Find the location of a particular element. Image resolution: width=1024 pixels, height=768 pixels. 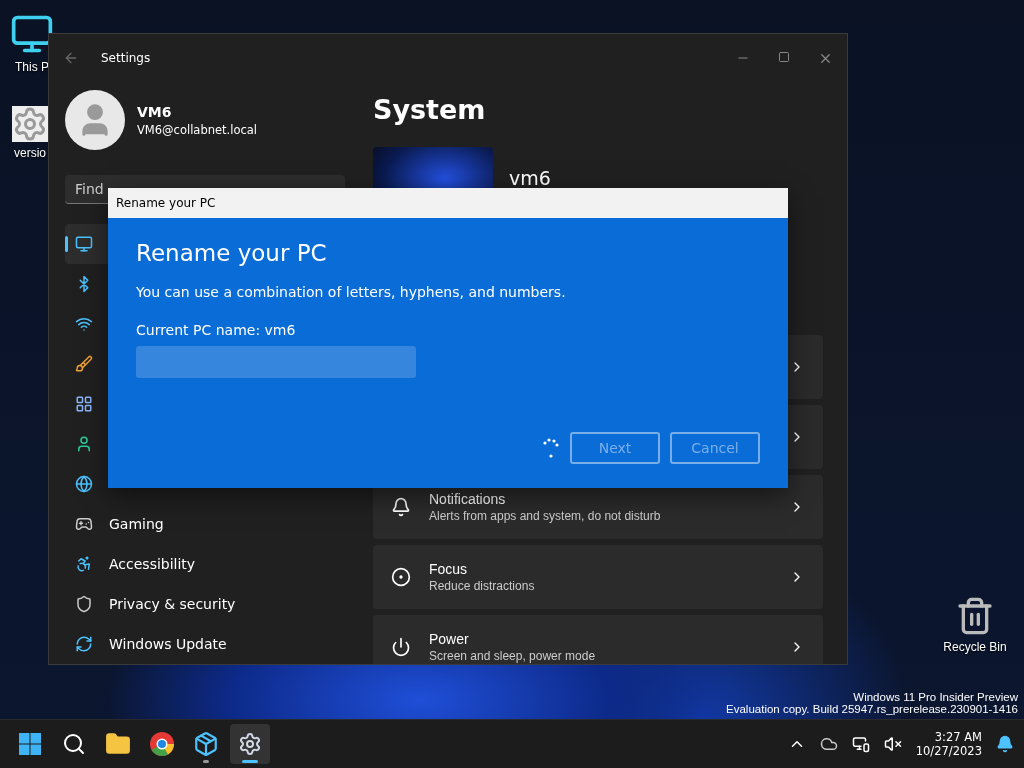

device-name: vm6 is located at coordinates (530, 179).